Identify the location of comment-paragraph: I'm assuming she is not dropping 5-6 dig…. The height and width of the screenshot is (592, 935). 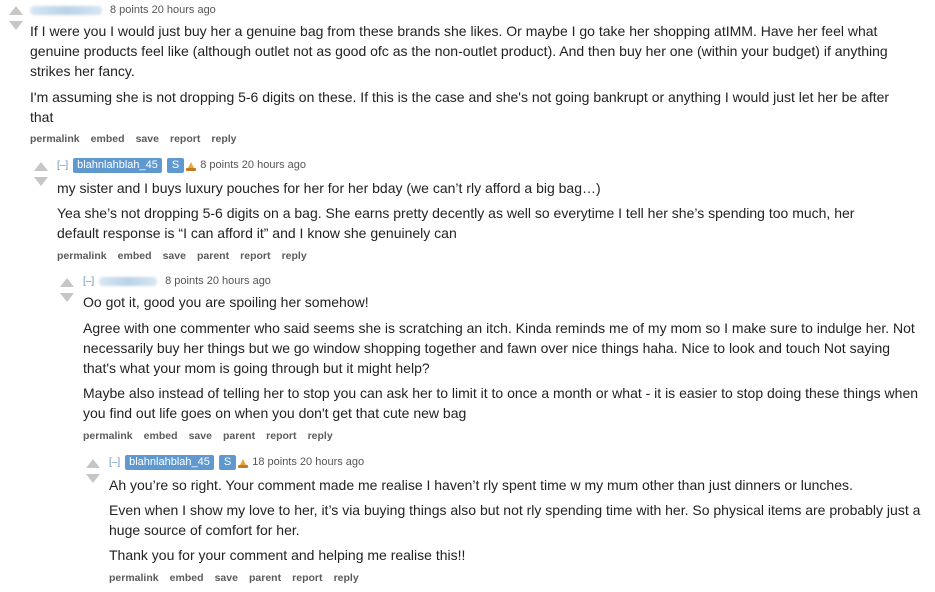
(460, 107).